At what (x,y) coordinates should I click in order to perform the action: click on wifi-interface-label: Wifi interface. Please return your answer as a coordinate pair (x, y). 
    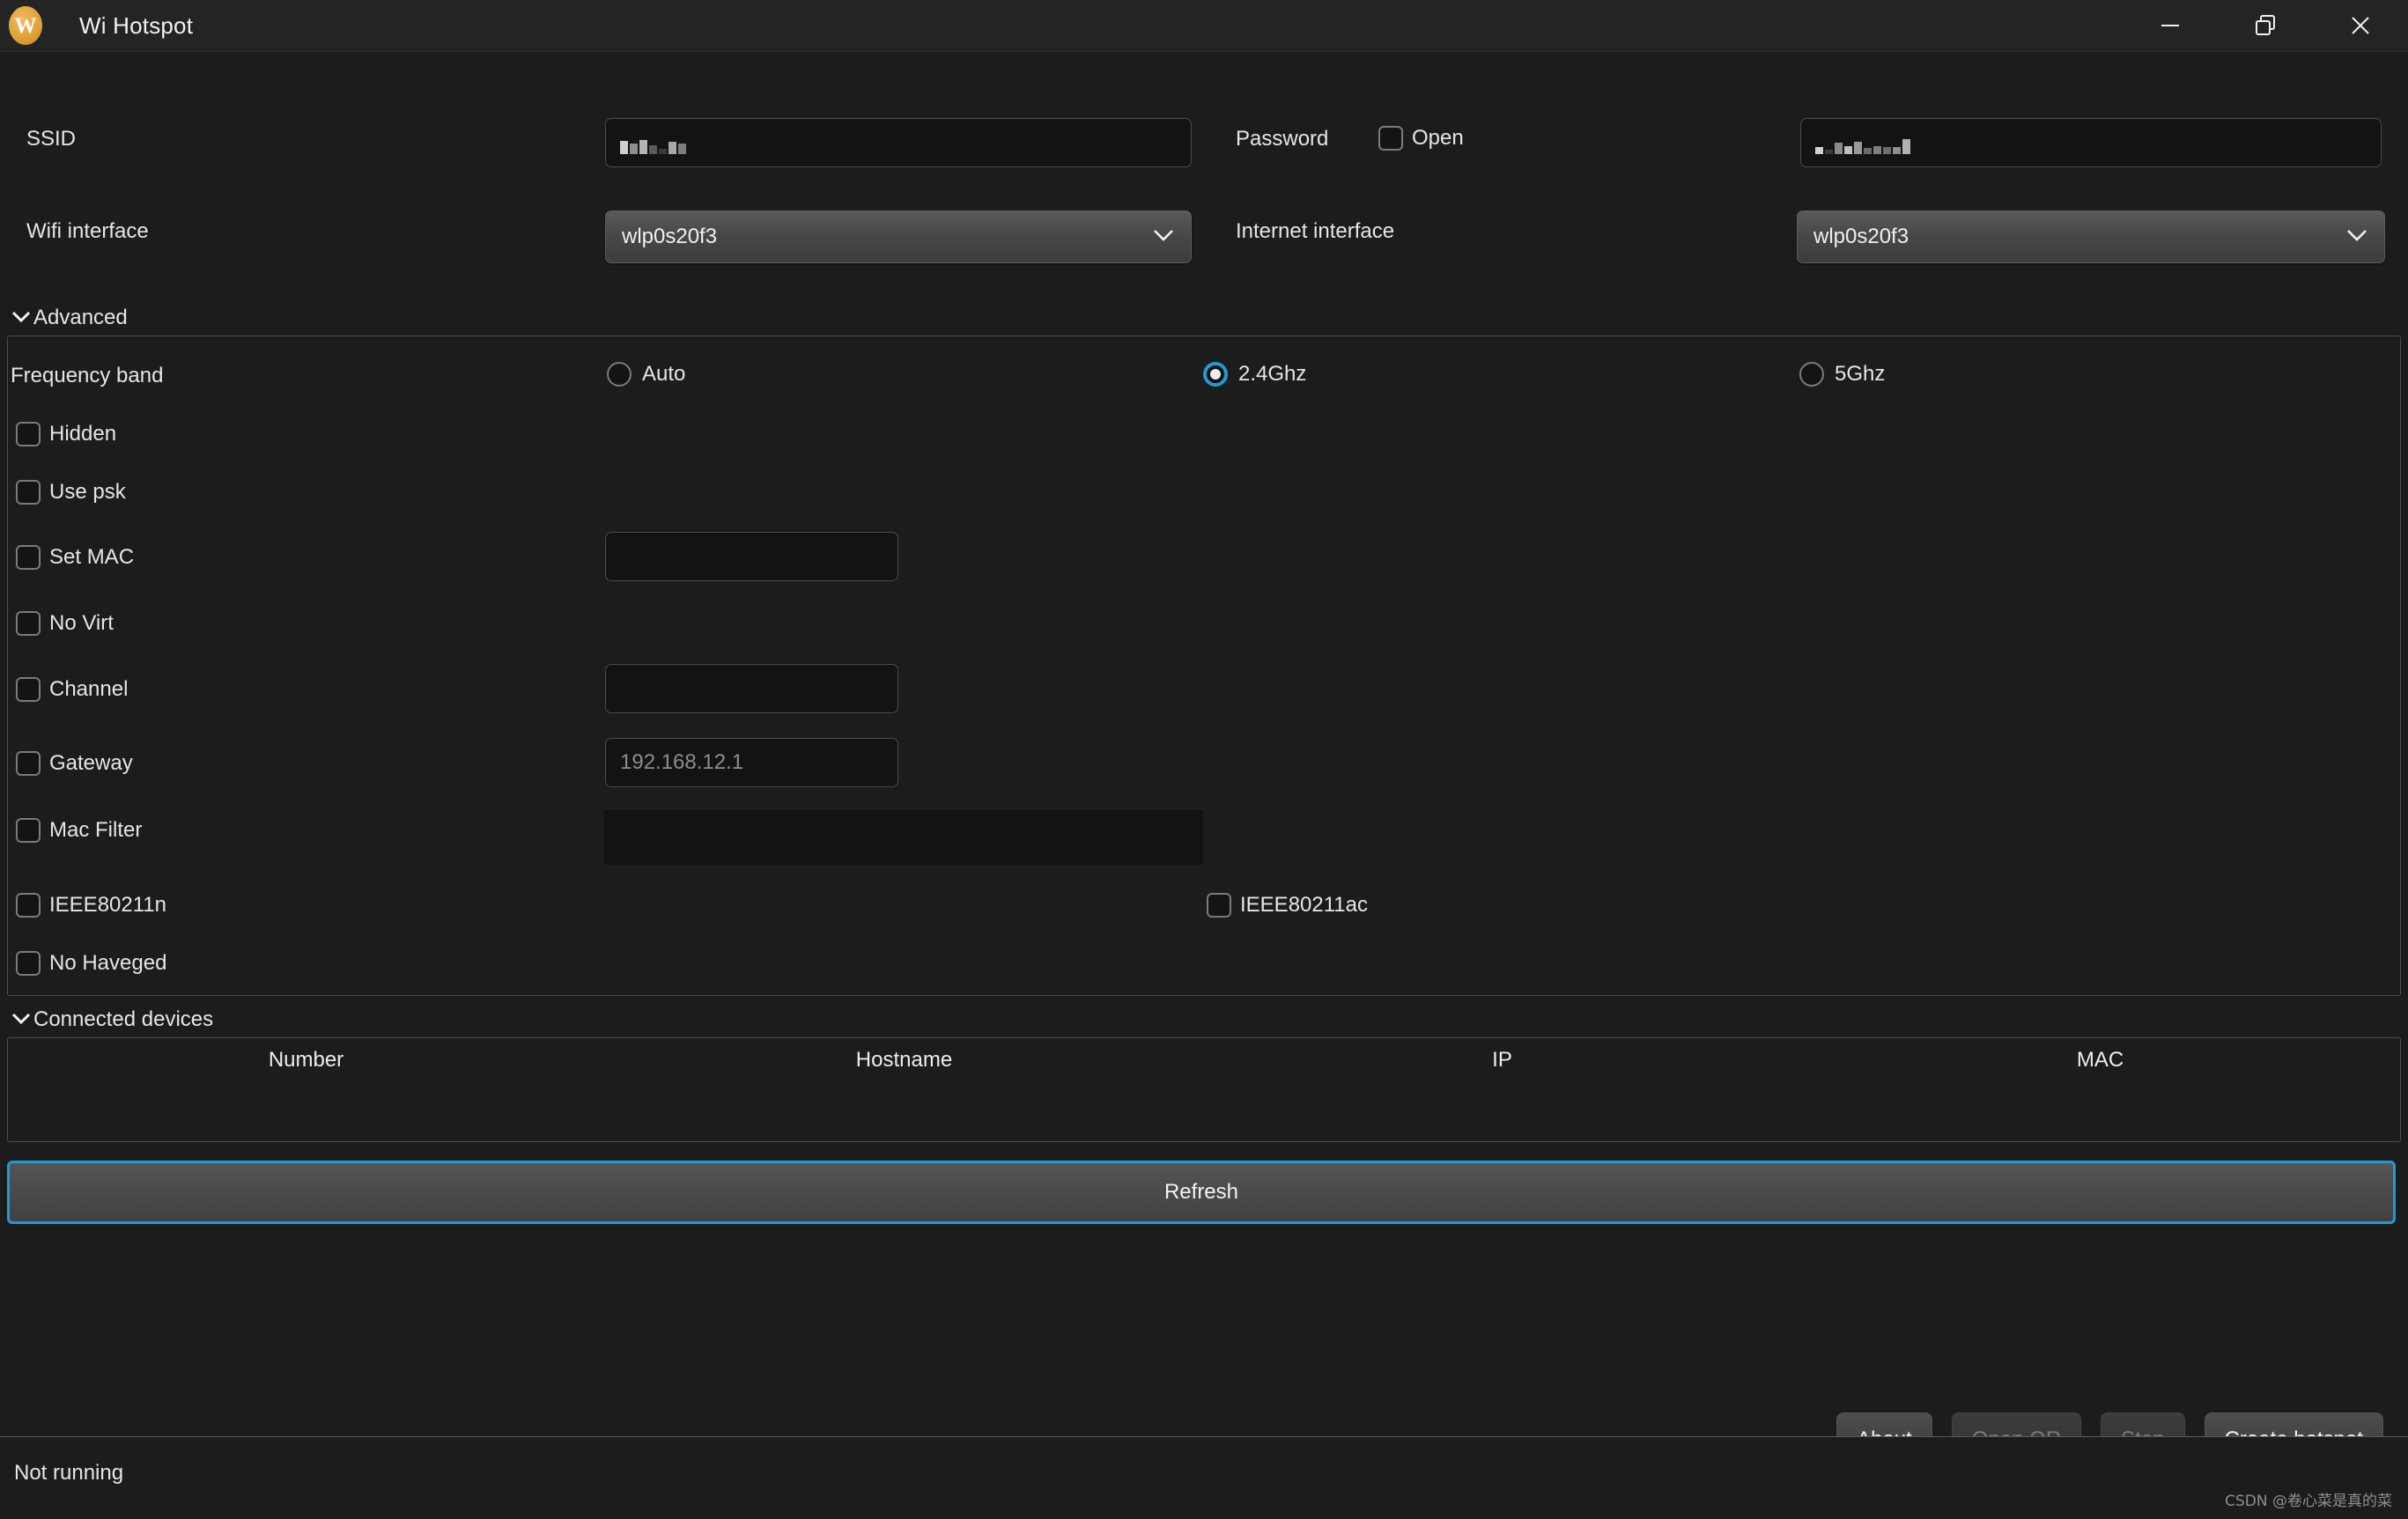
    Looking at the image, I should click on (87, 231).